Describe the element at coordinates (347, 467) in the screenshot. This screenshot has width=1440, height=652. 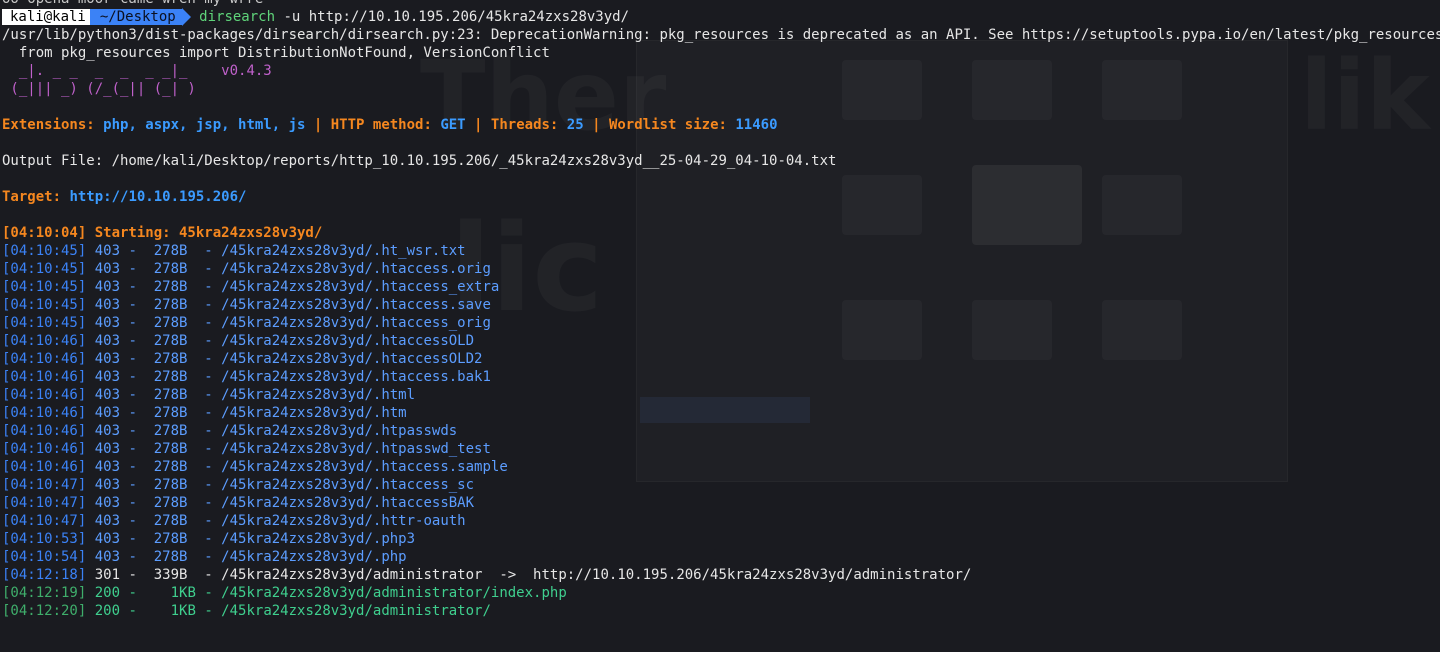
I see `result-path: - /45kra24zxs28v3yd/.htaccess.sample` at that location.